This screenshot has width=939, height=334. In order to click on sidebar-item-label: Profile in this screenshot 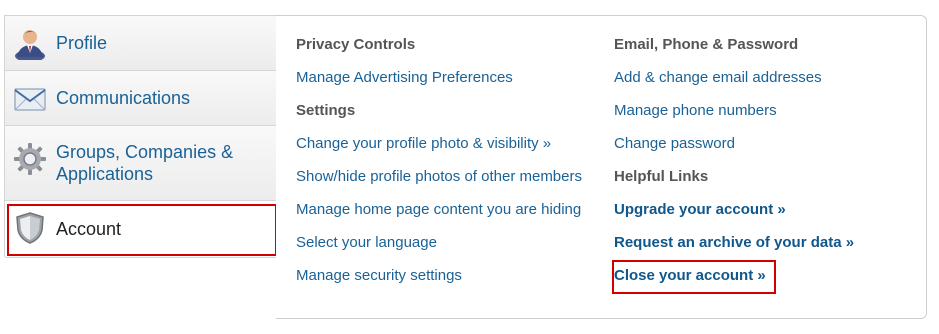, I will do `click(82, 43)`.